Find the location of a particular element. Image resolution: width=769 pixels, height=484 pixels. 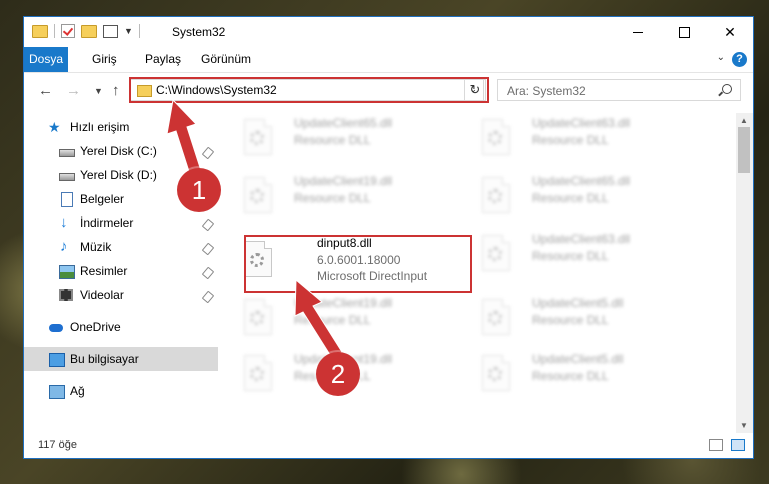

step-badge-1: 1 is located at coordinates (199, 190).